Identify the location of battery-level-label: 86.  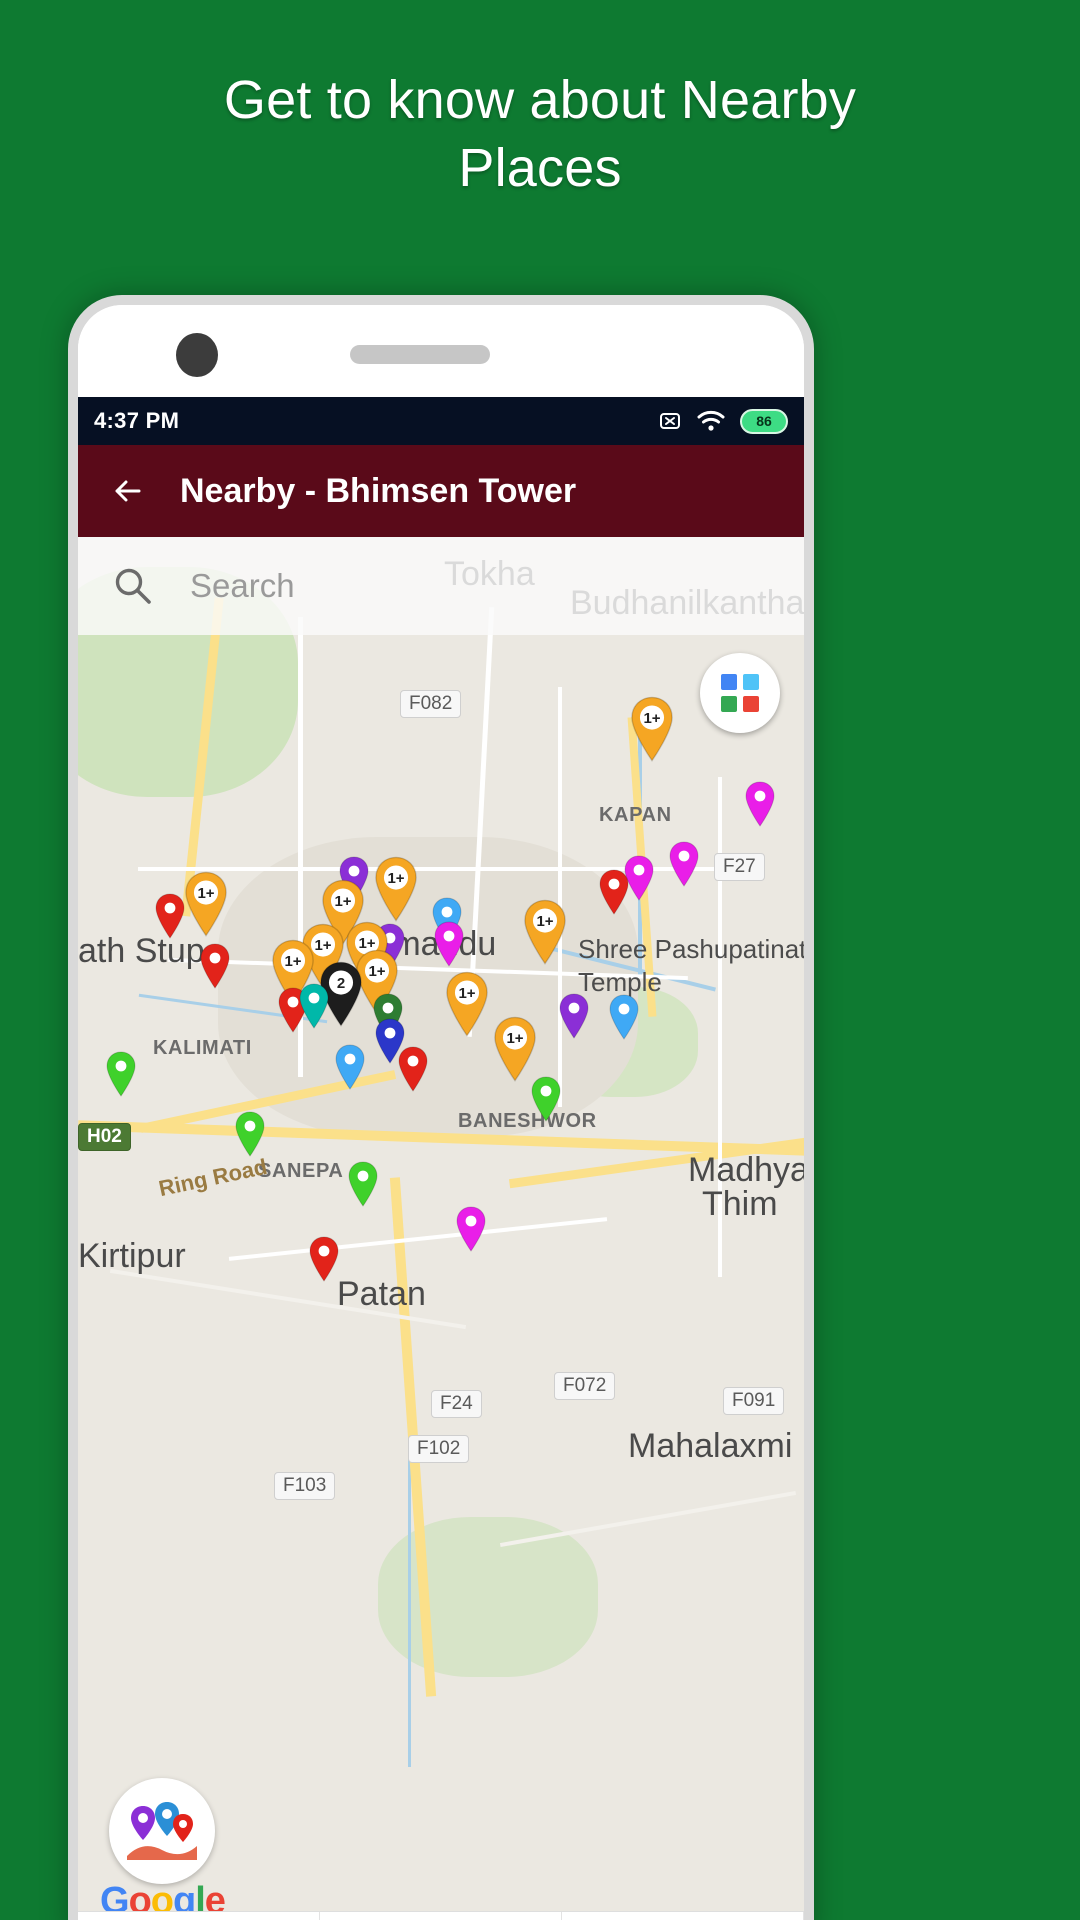
(764, 421).